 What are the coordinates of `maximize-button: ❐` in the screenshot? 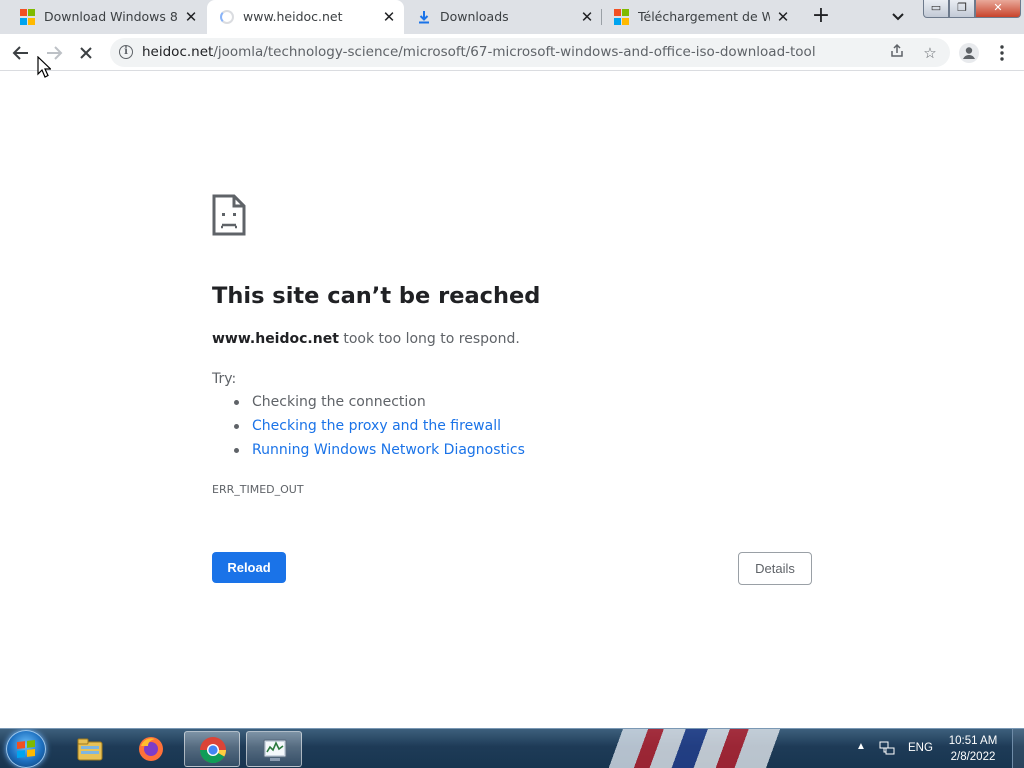 It's located at (962, 9).